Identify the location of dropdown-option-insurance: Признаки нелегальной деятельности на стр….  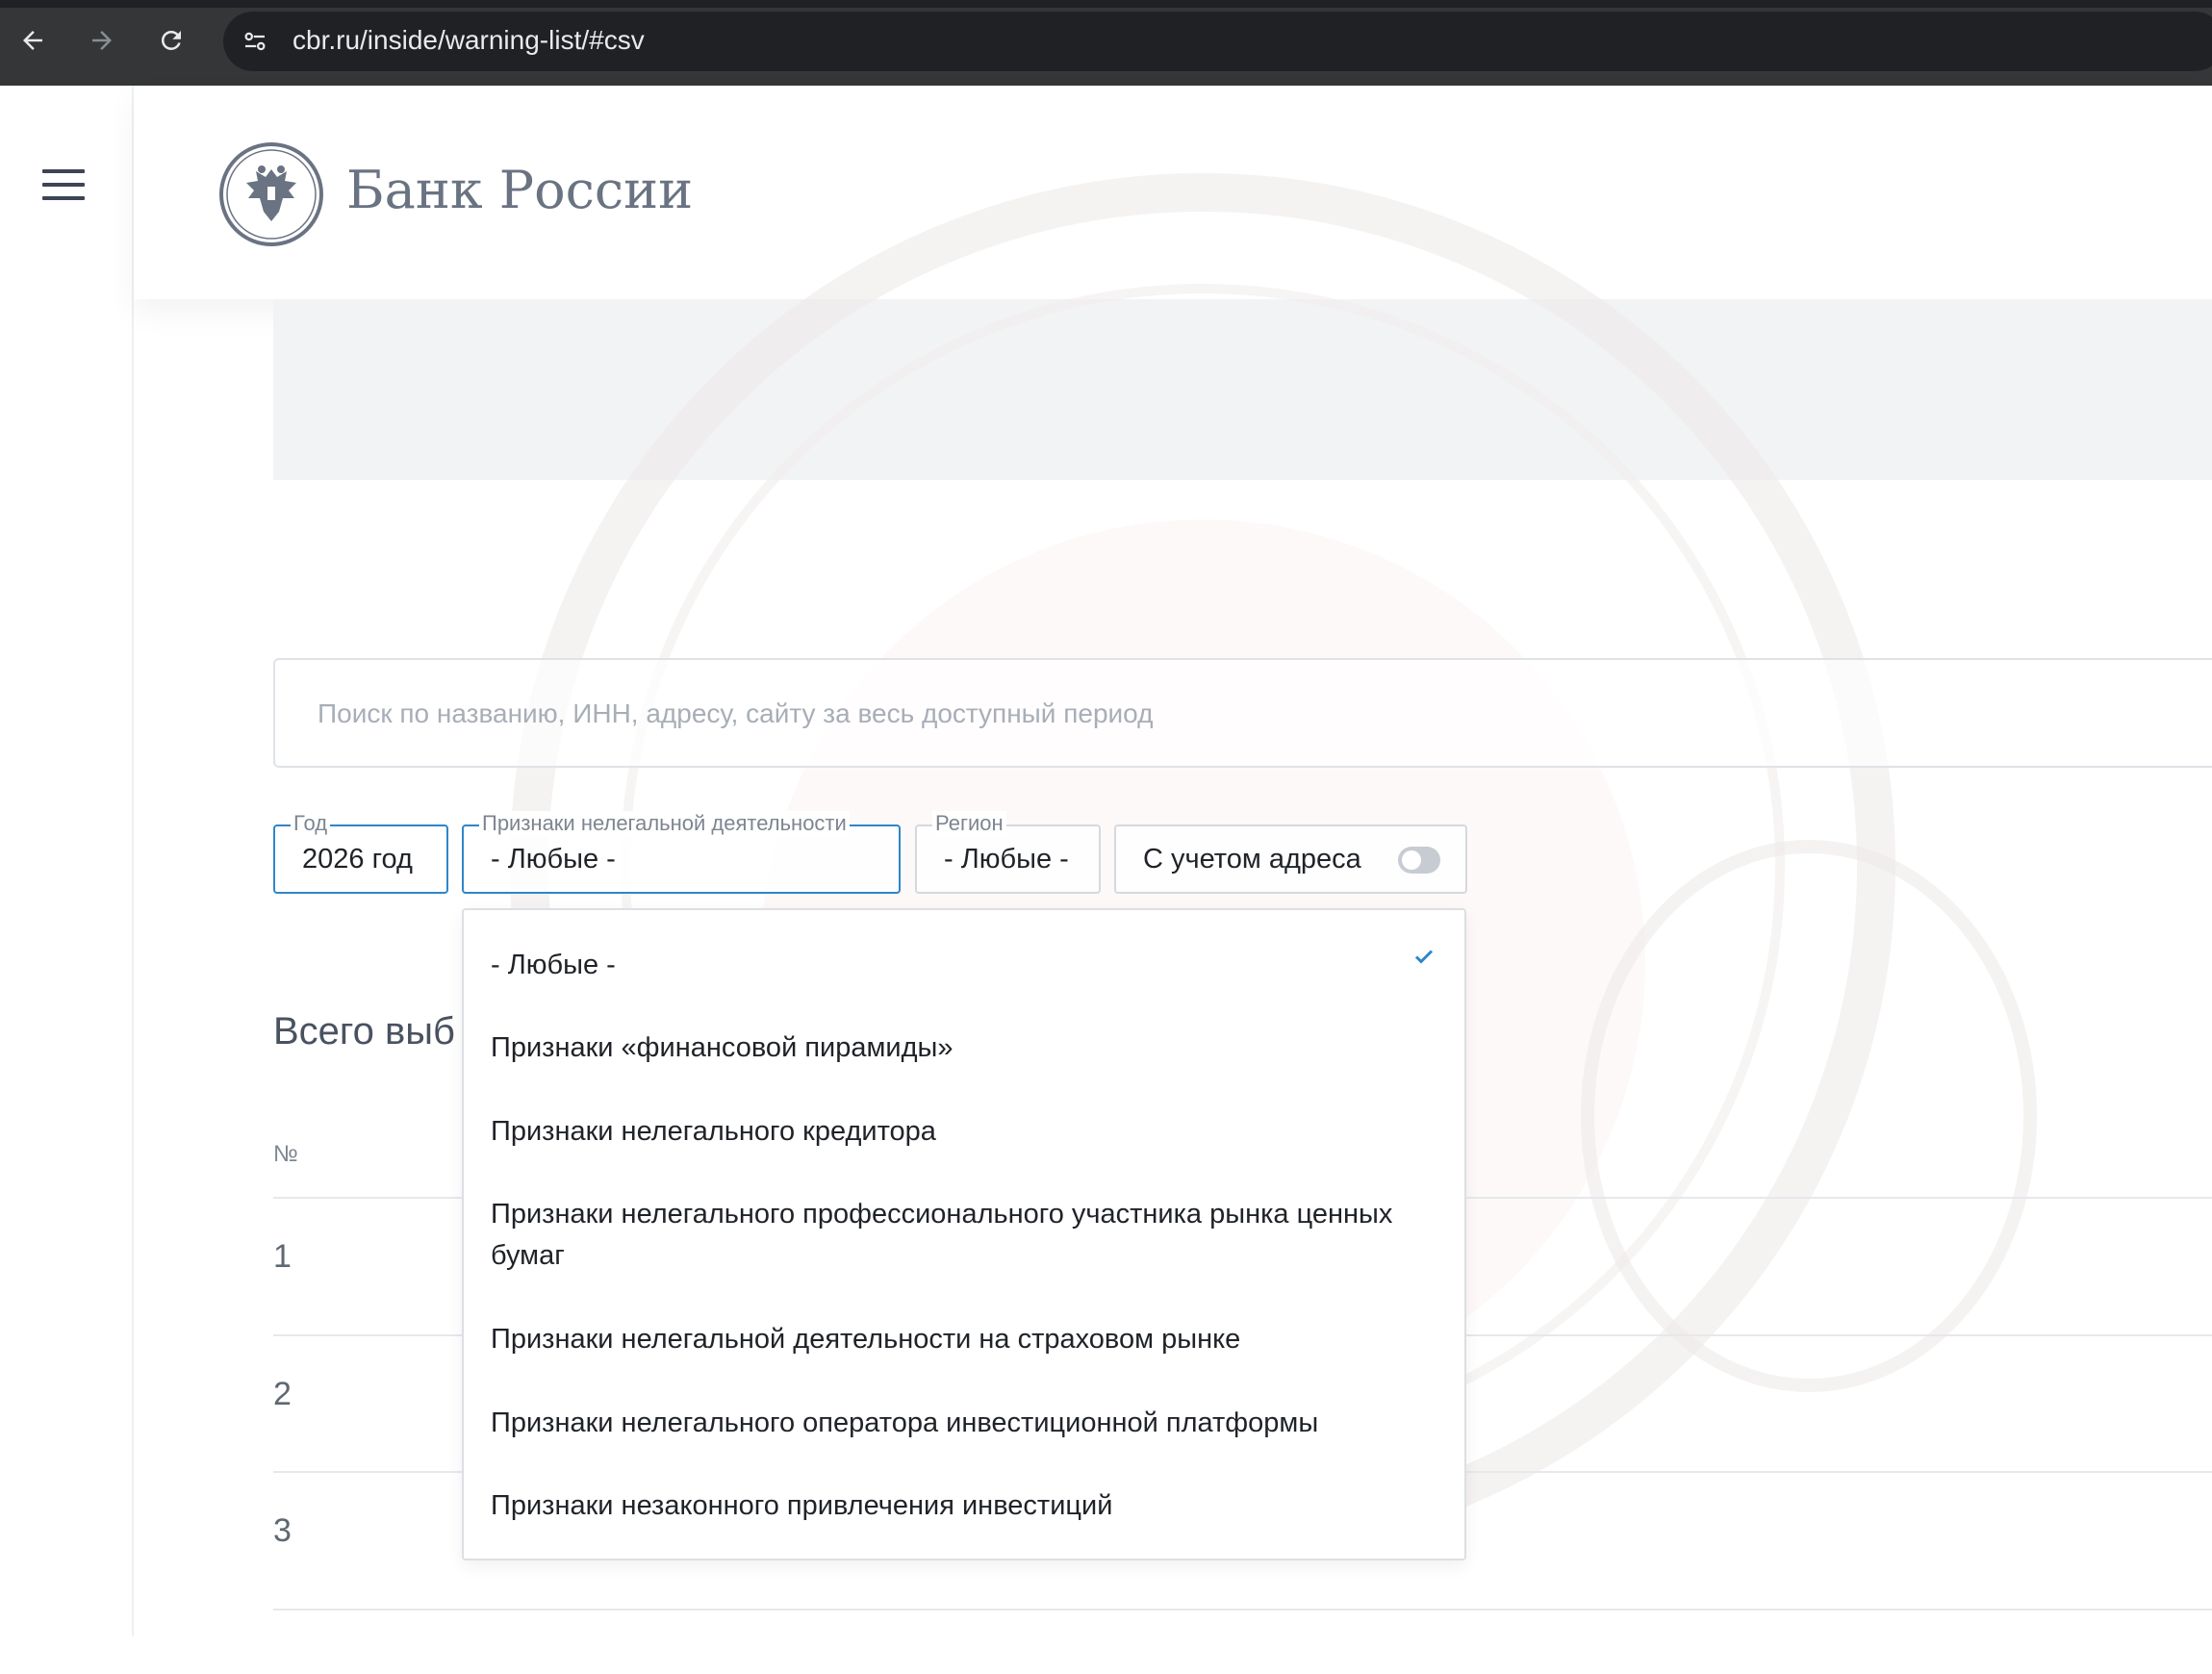
(952, 1339).